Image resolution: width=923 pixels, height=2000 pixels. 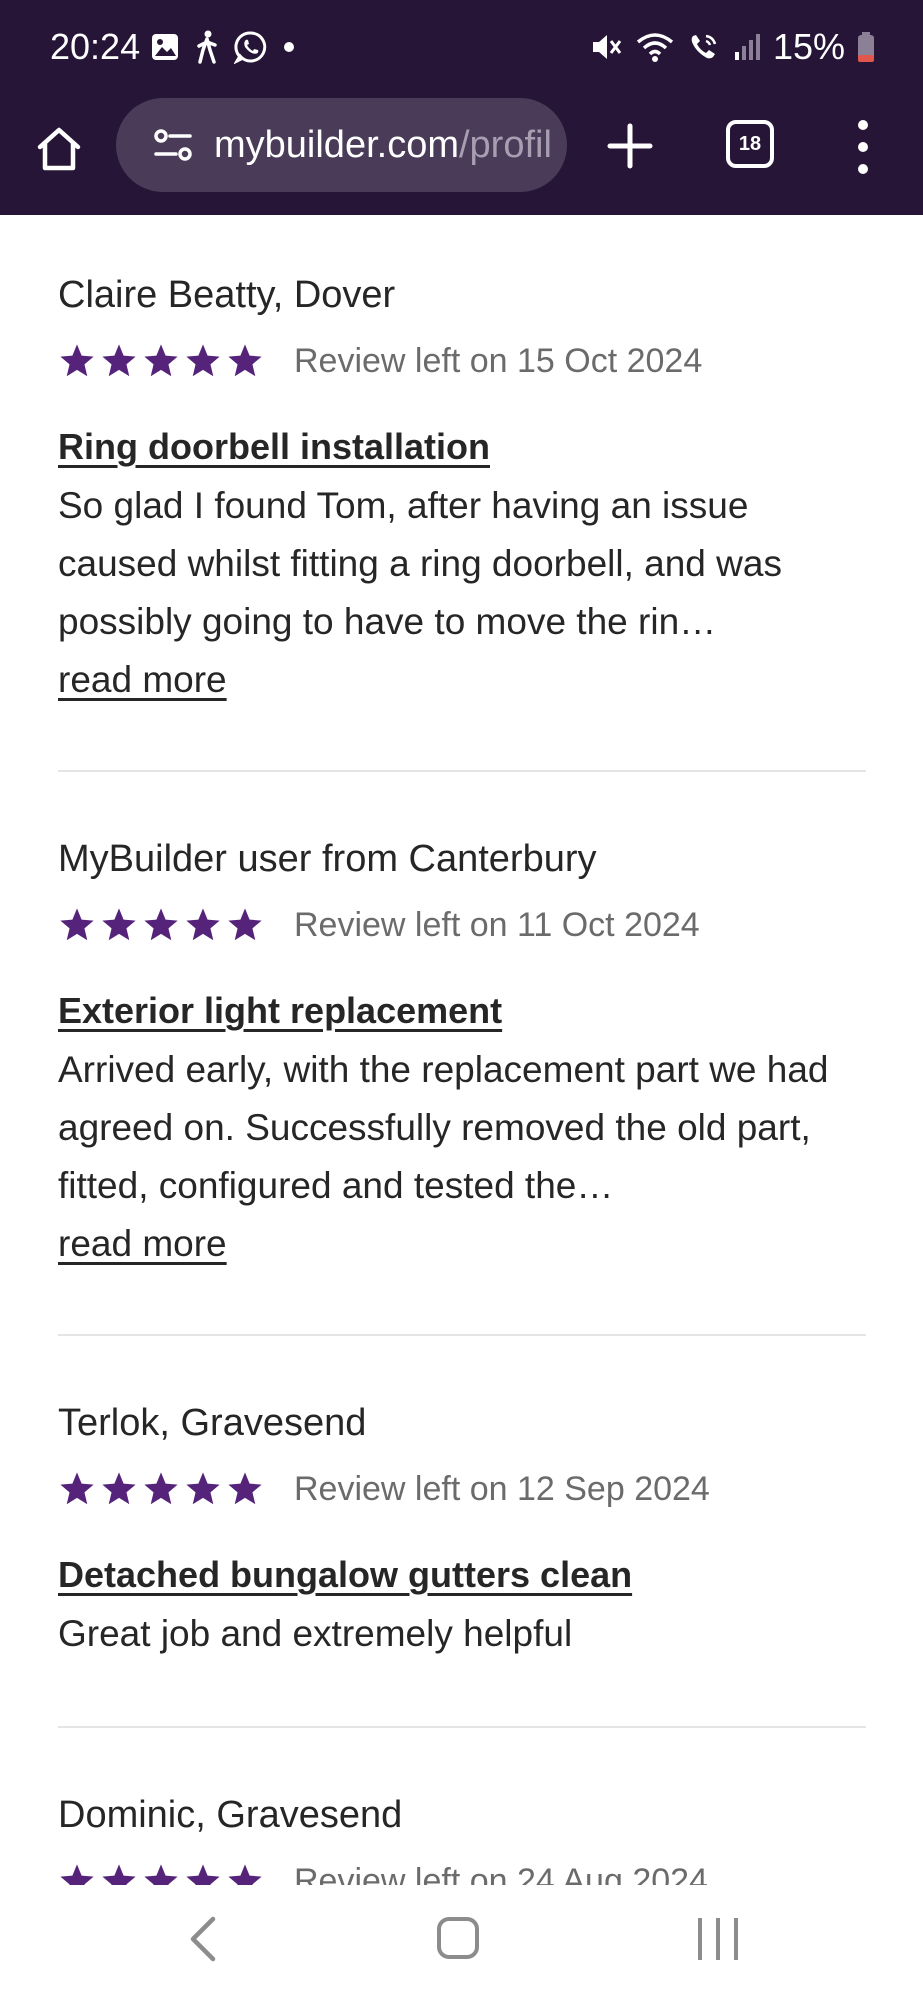 What do you see at coordinates (497, 924) in the screenshot?
I see `review-date: Review left on 11 Oct 2024` at bounding box center [497, 924].